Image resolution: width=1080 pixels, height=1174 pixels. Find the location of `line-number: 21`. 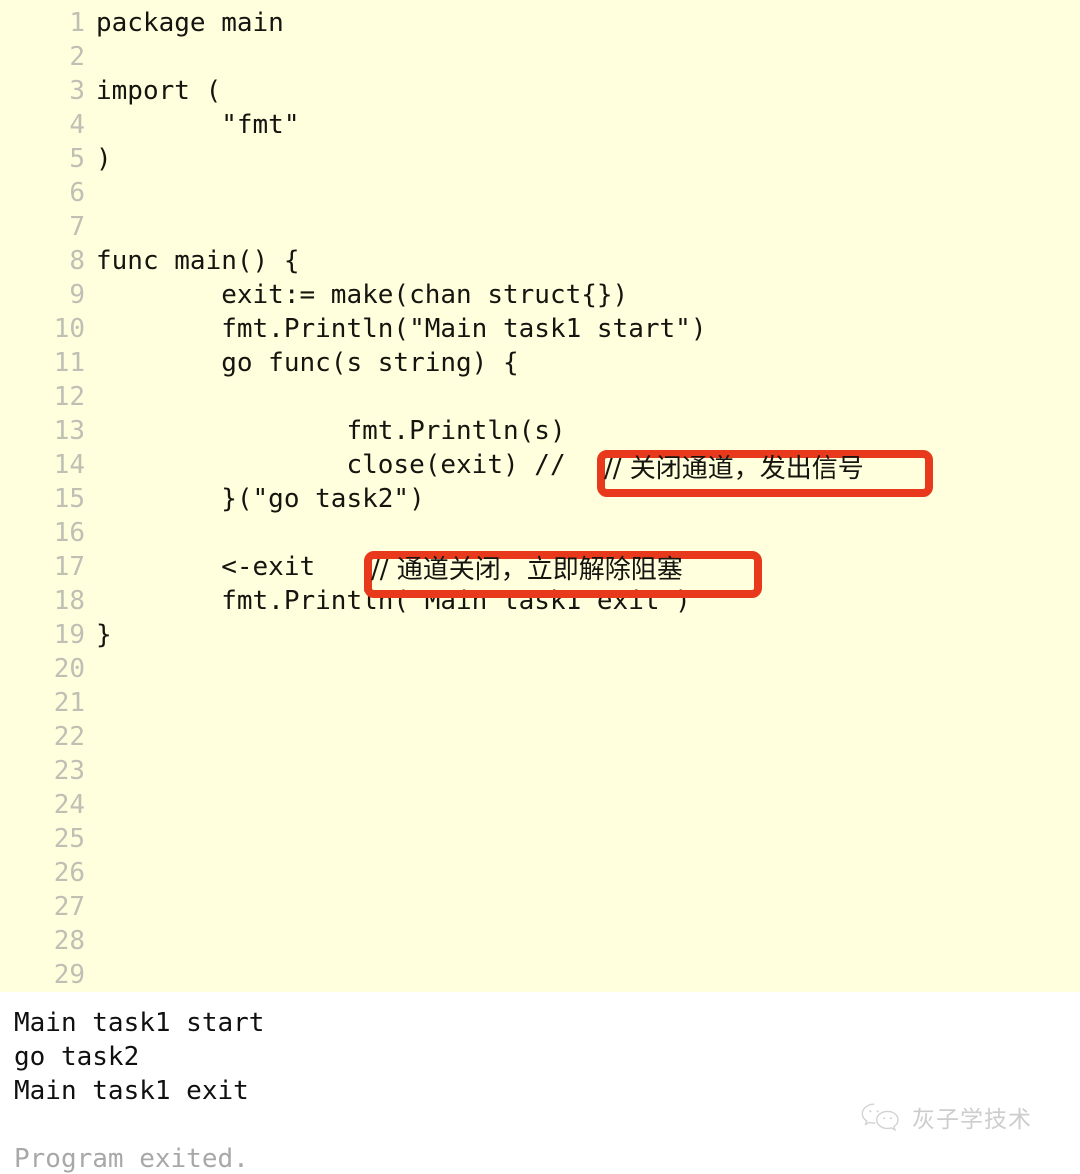

line-number: 21 is located at coordinates (69, 703).